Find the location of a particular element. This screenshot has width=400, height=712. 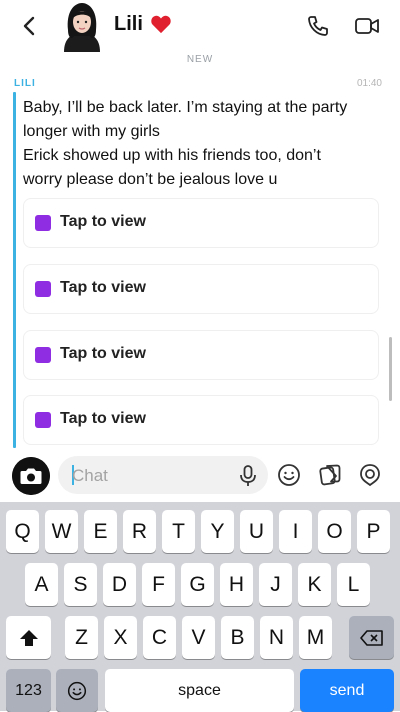

emoji-keyboard-key is located at coordinates (77, 690).